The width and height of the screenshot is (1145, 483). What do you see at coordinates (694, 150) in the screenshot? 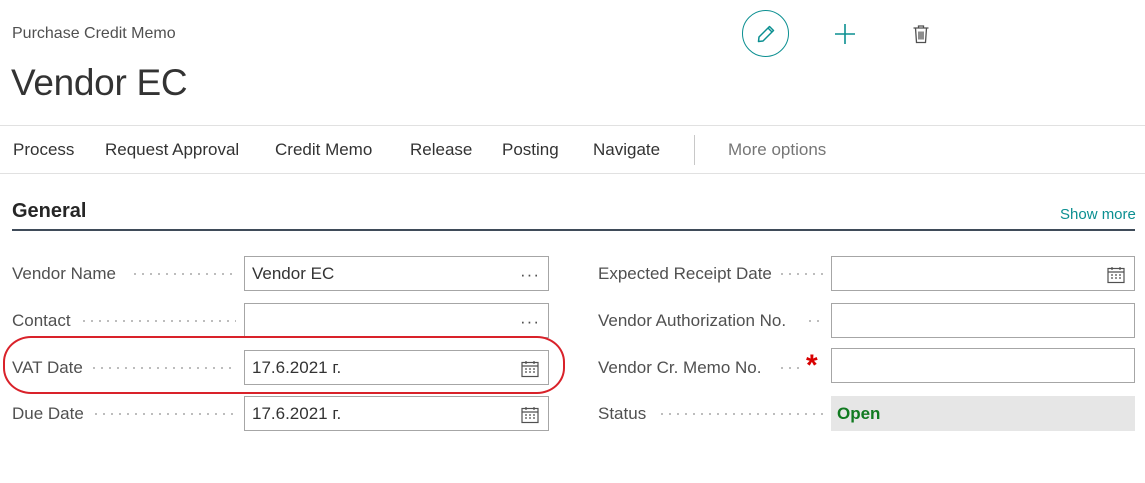
I see `menu-divider` at bounding box center [694, 150].